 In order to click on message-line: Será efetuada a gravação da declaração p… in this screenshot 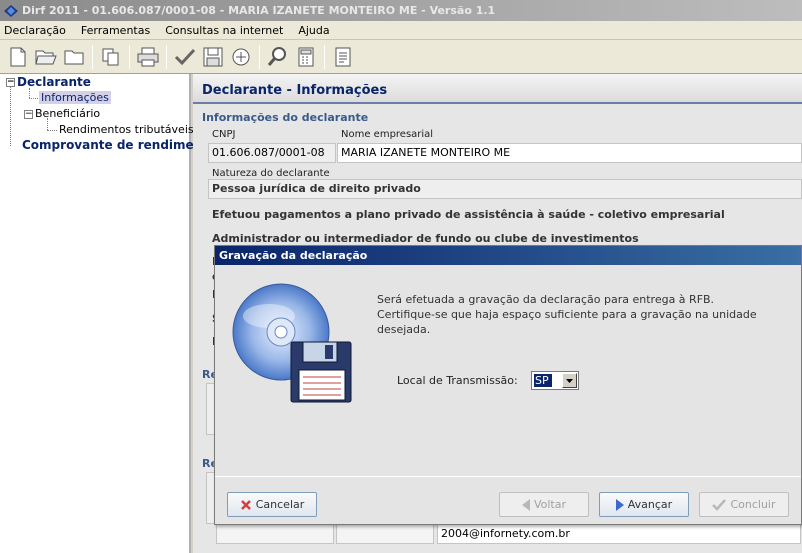, I will do `click(546, 299)`.